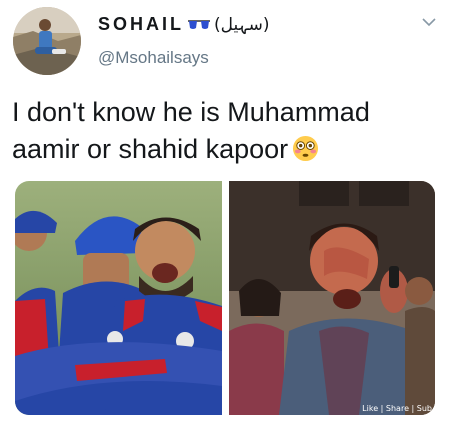  Describe the element at coordinates (242, 25) in the screenshot. I see `display-name-urdu: (سہیل)` at that location.